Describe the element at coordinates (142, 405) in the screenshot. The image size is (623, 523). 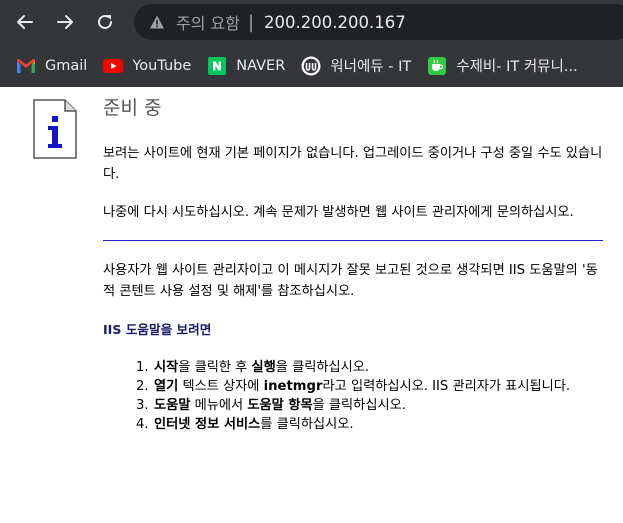
I see `step-number: 3.` at that location.